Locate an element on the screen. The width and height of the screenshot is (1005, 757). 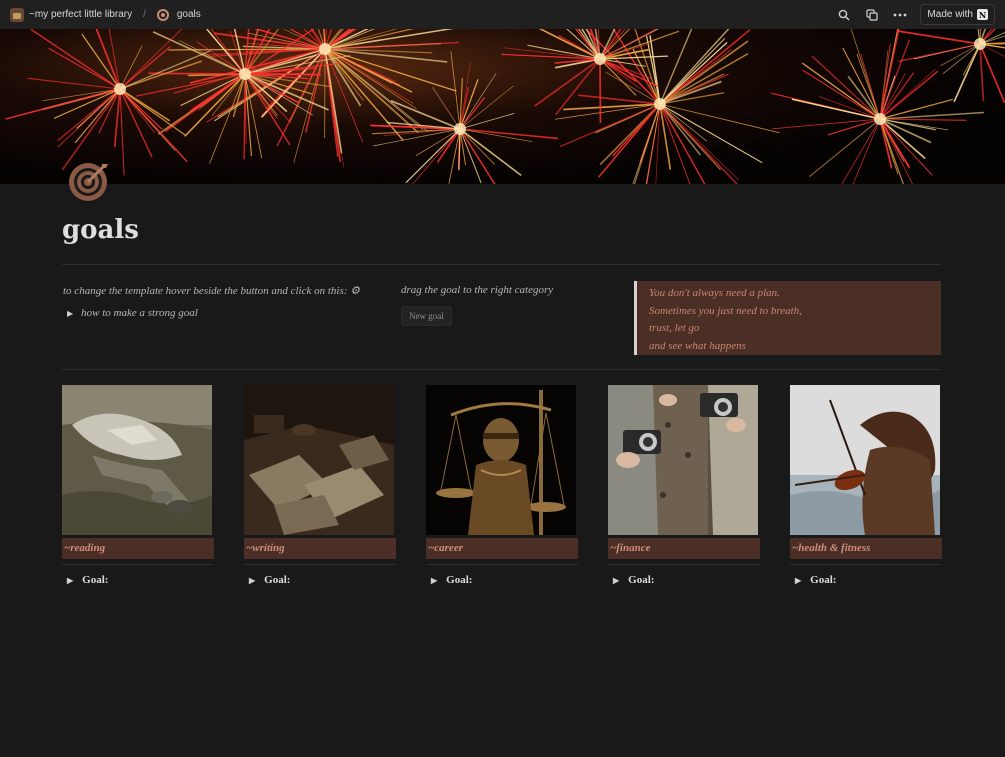
finance-image is located at coordinates (683, 460).